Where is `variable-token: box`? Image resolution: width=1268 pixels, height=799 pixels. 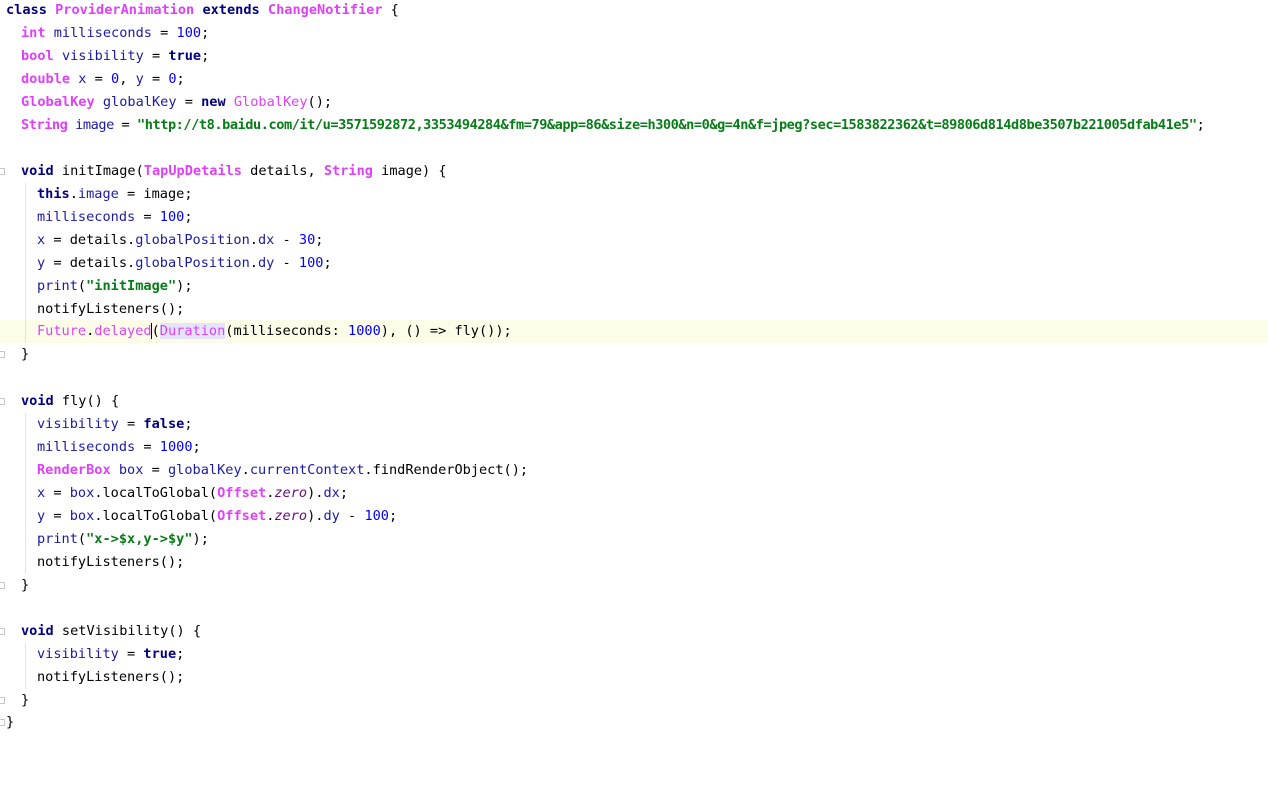 variable-token: box is located at coordinates (82, 516).